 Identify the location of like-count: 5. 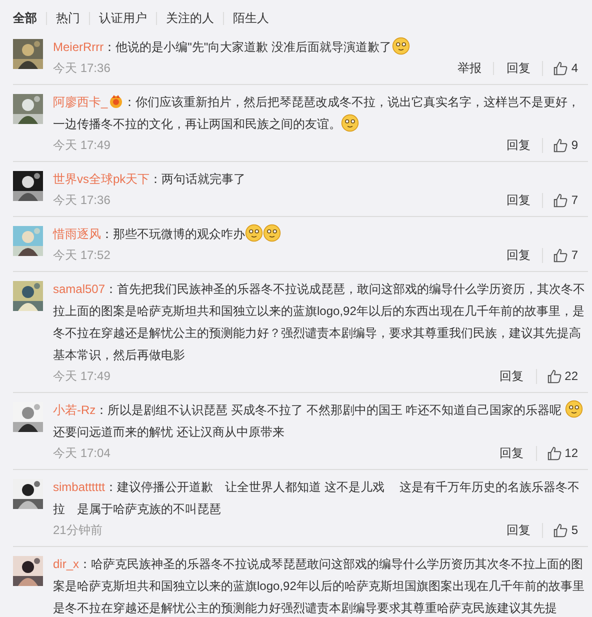
(574, 530).